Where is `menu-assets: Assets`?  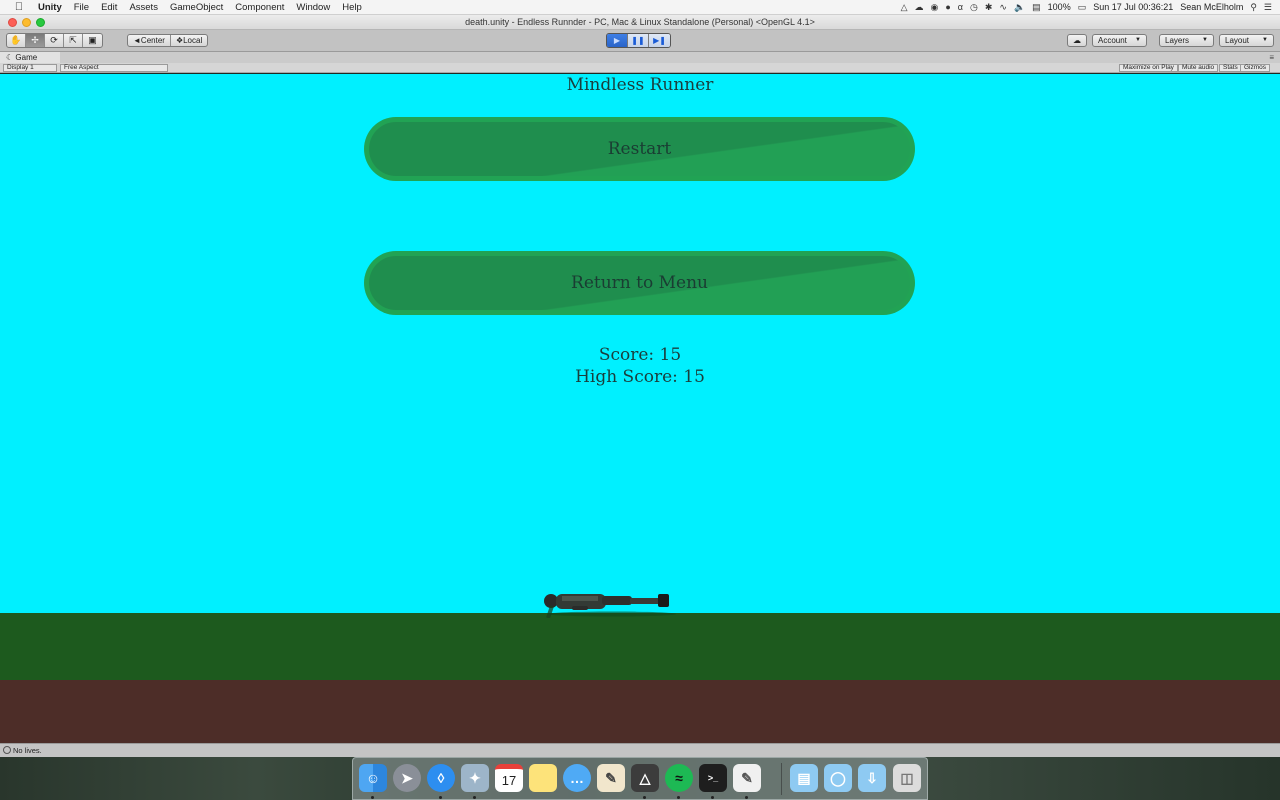
menu-assets: Assets is located at coordinates (145, 7).